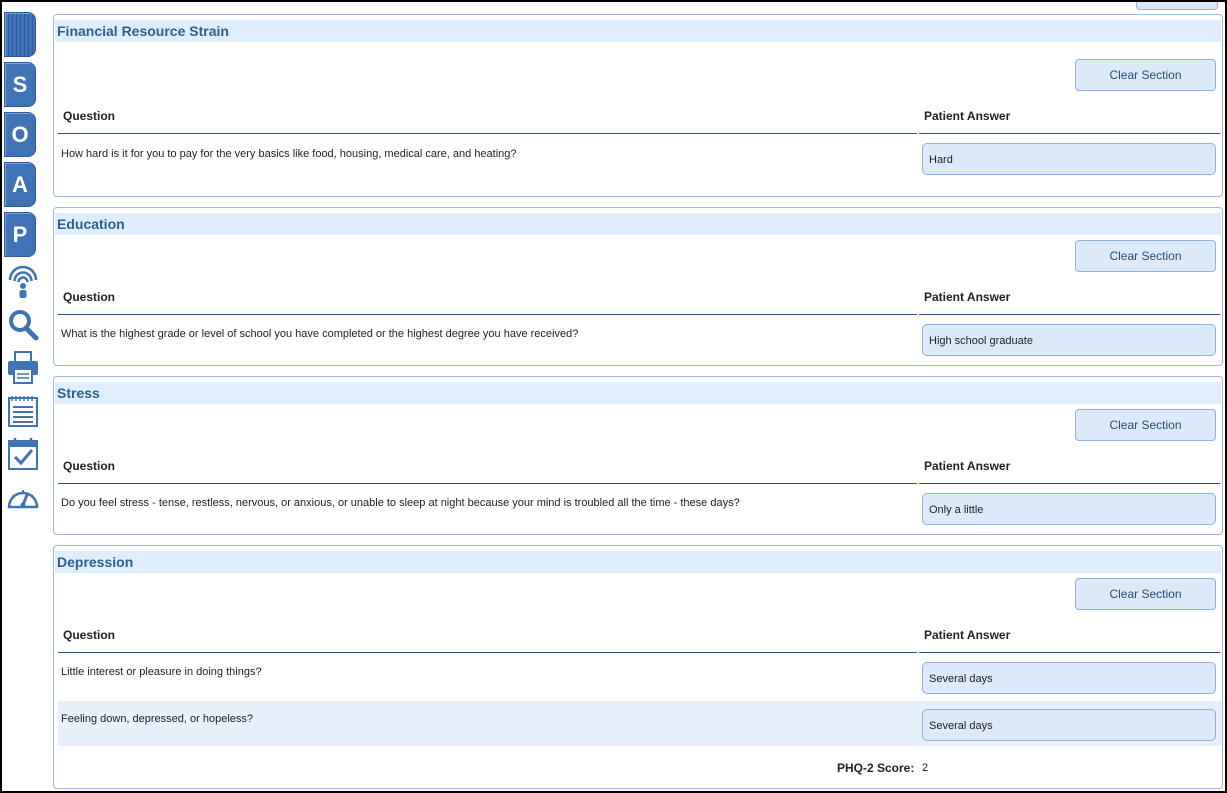 This screenshot has width=1227, height=793. What do you see at coordinates (20, 134) in the screenshot?
I see `soap-tab-o: O` at bounding box center [20, 134].